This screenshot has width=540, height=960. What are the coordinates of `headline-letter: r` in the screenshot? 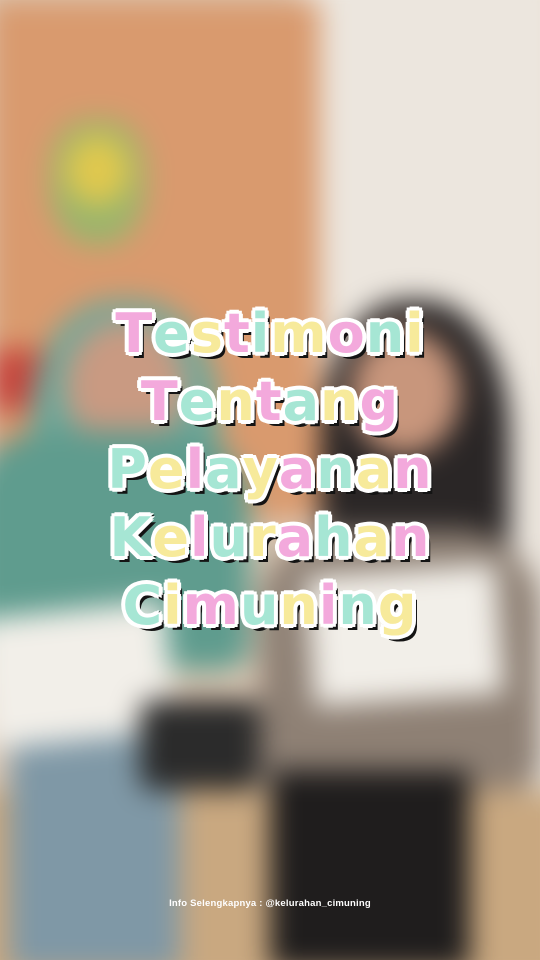 It's located at (263, 538).